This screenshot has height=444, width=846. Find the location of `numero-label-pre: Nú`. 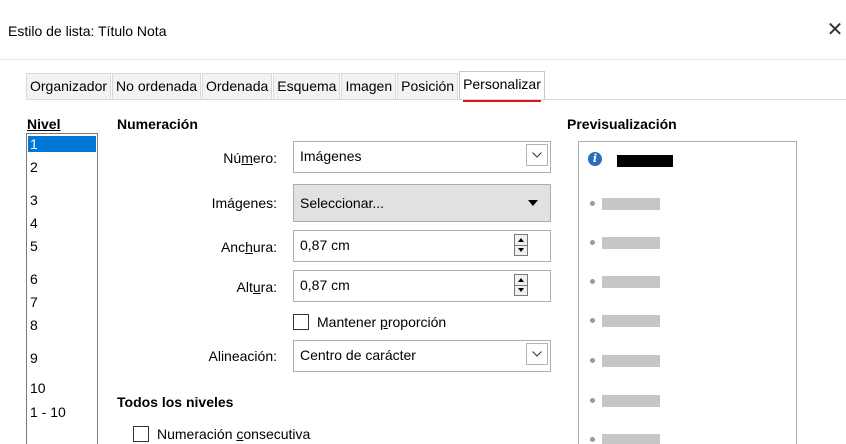

numero-label-pre: Nú is located at coordinates (232, 158).